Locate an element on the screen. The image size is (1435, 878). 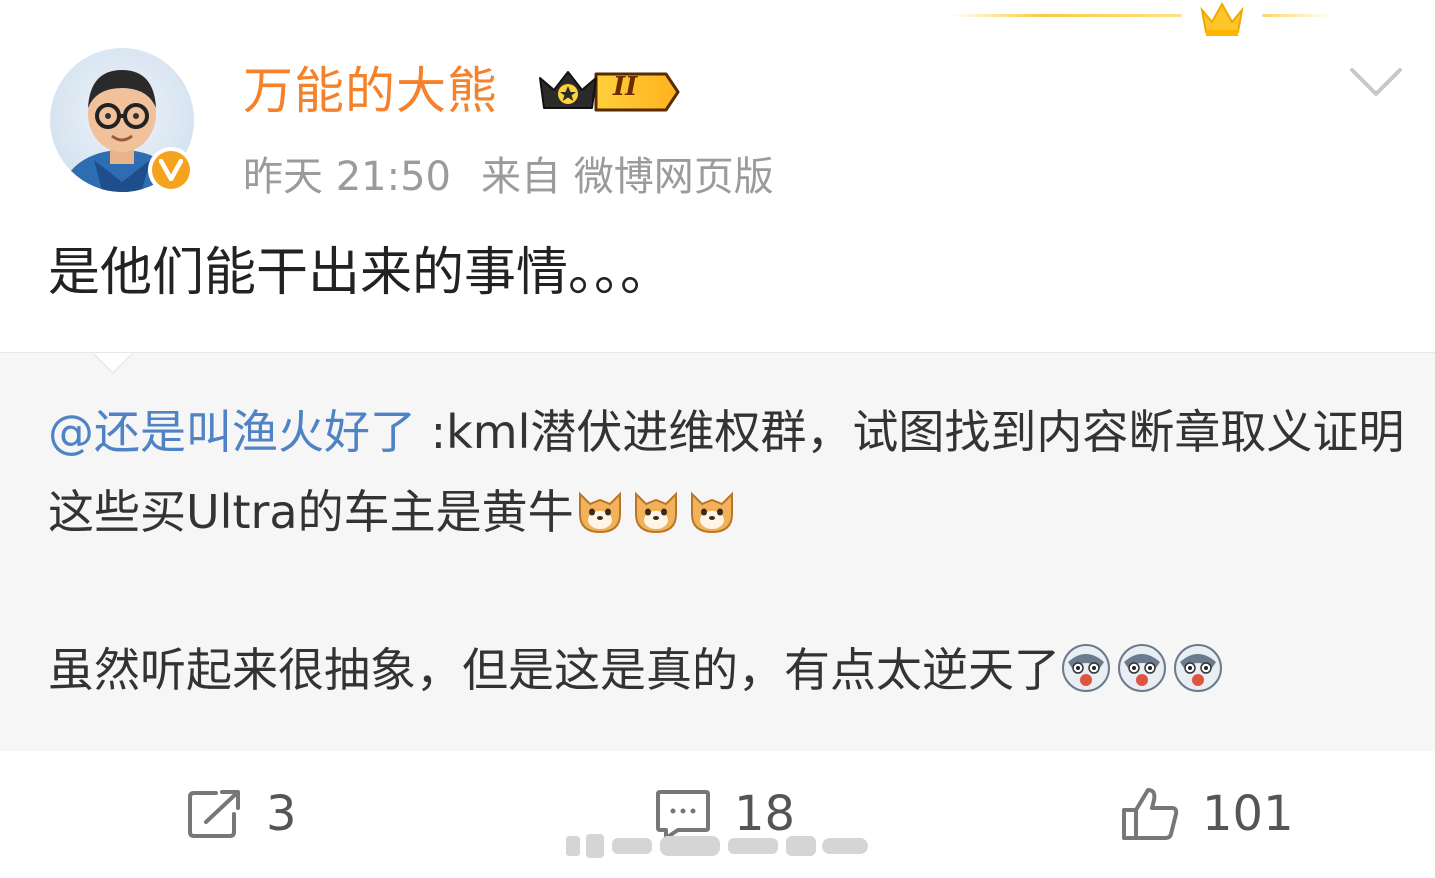
share-icon is located at coordinates (214, 814).